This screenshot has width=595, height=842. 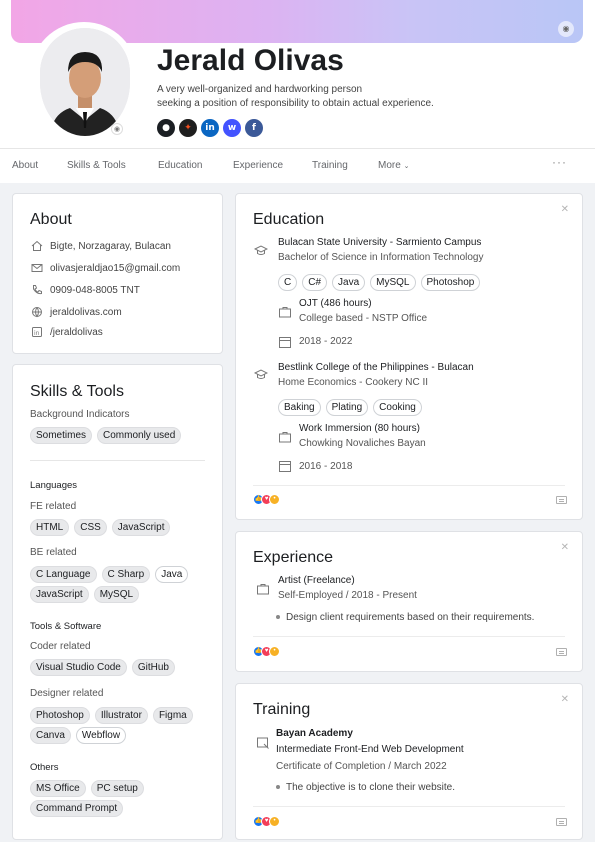 What do you see at coordinates (61, 435) in the screenshot?
I see `indicator-sometimes: Sometimes` at bounding box center [61, 435].